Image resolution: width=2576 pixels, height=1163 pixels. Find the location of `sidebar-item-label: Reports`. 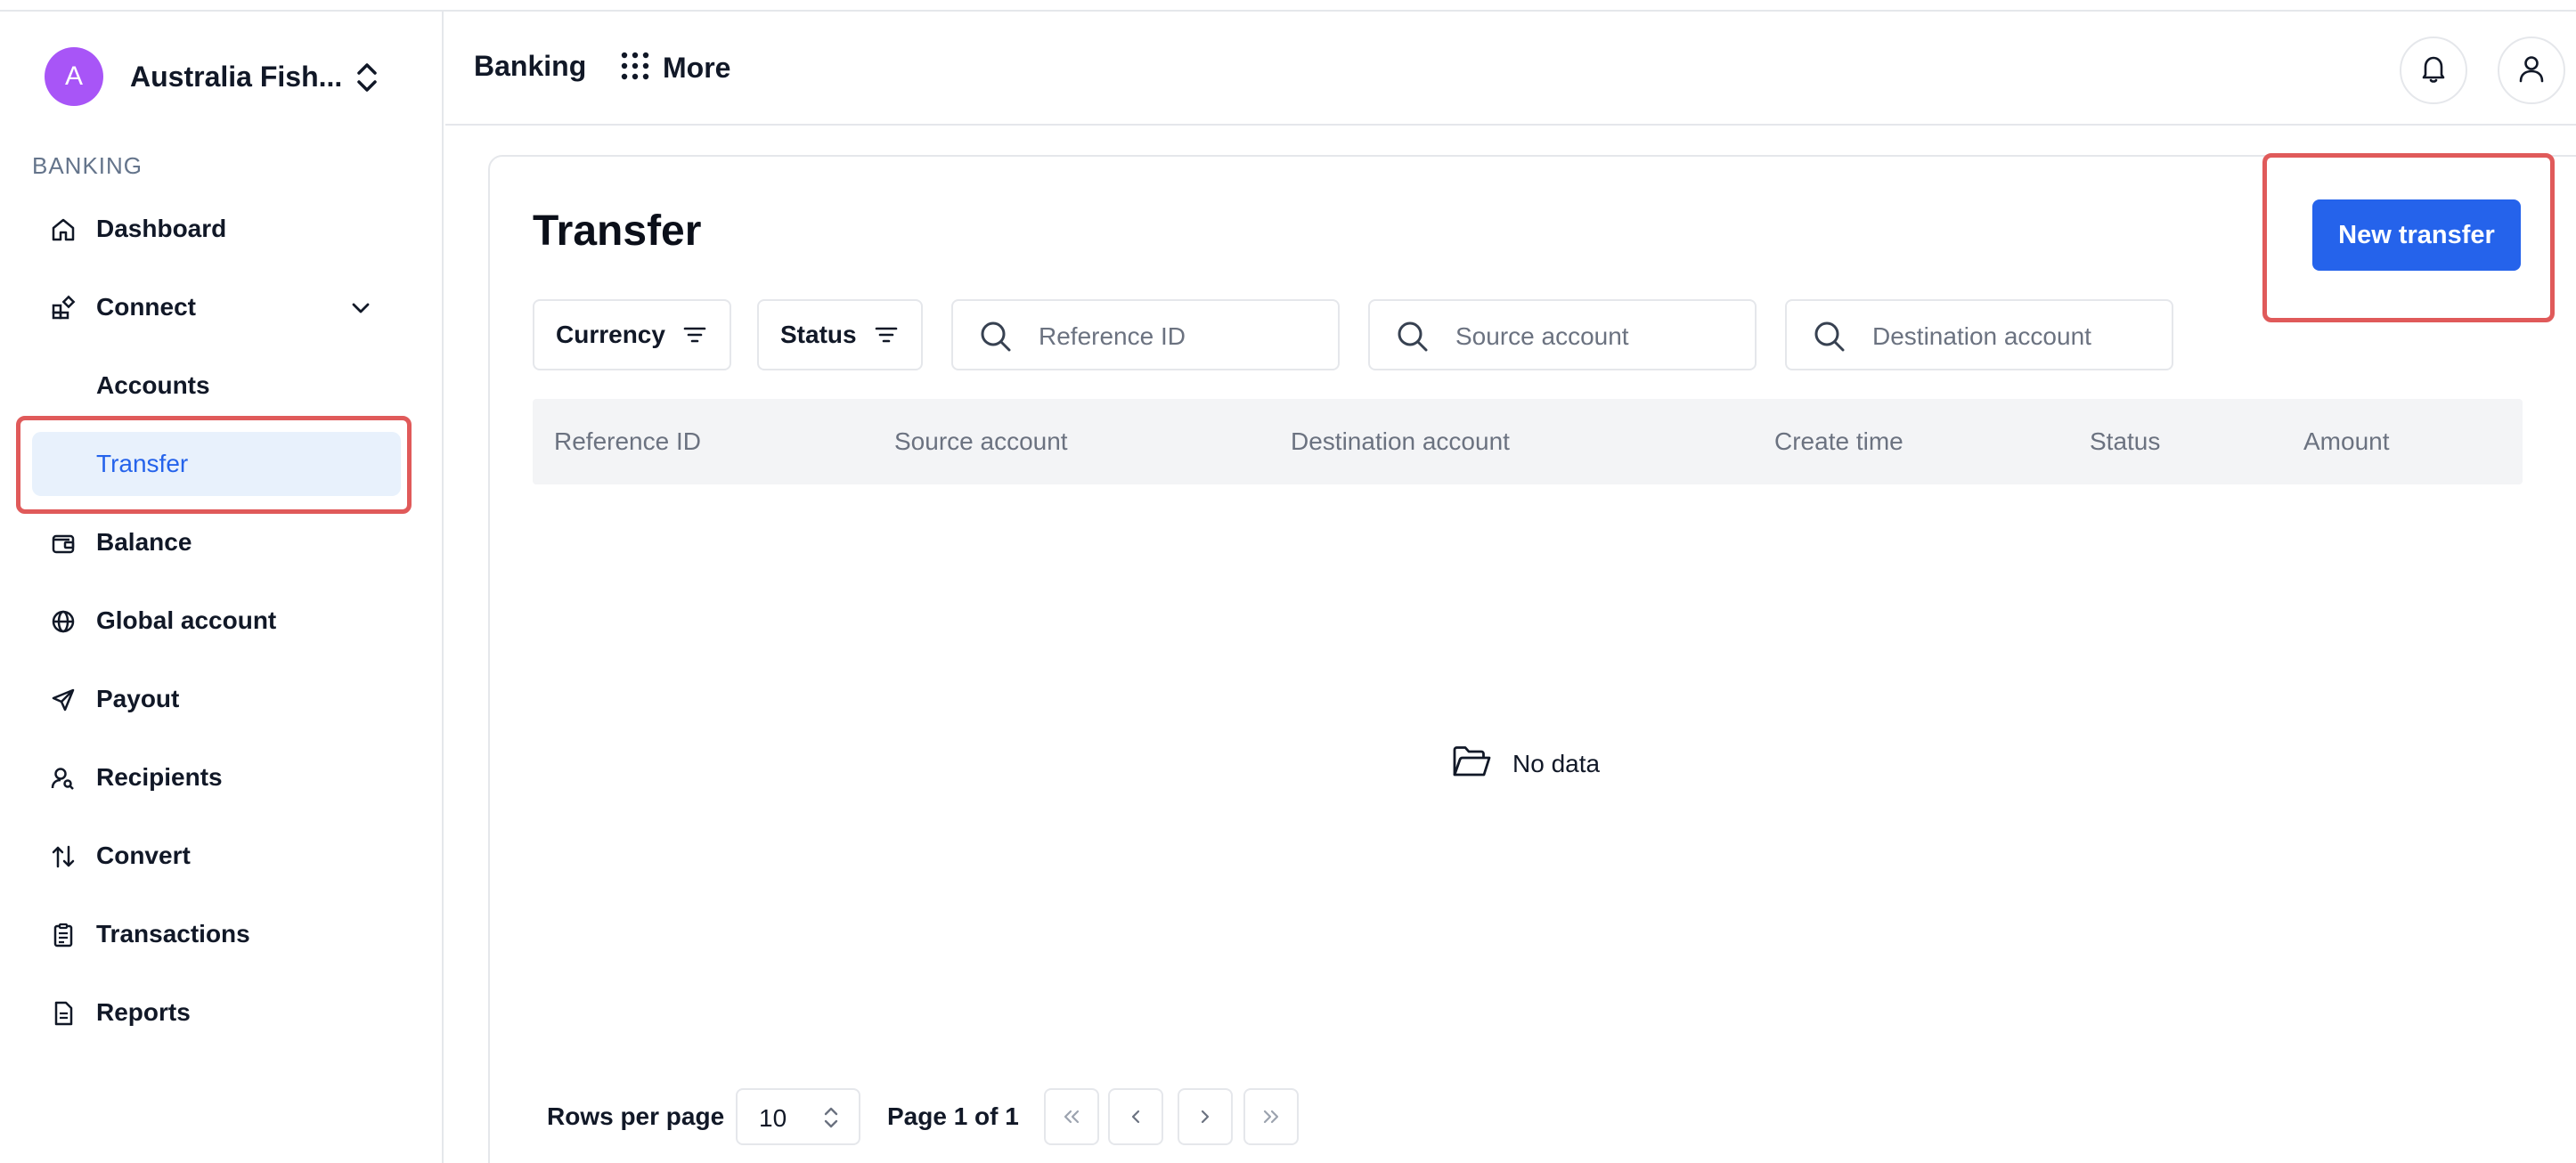

sidebar-item-label: Reports is located at coordinates (143, 1012).